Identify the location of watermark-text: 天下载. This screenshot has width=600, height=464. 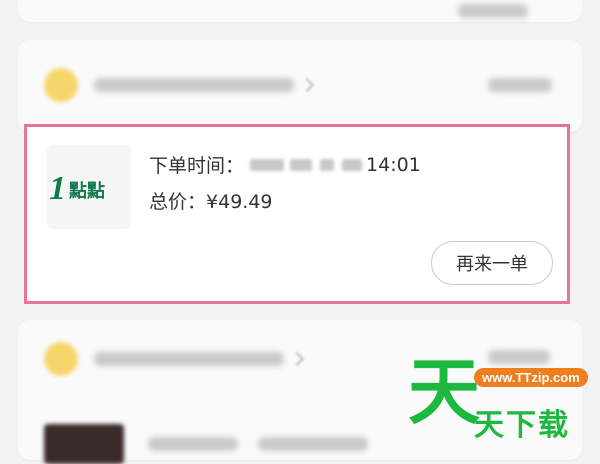
(522, 425).